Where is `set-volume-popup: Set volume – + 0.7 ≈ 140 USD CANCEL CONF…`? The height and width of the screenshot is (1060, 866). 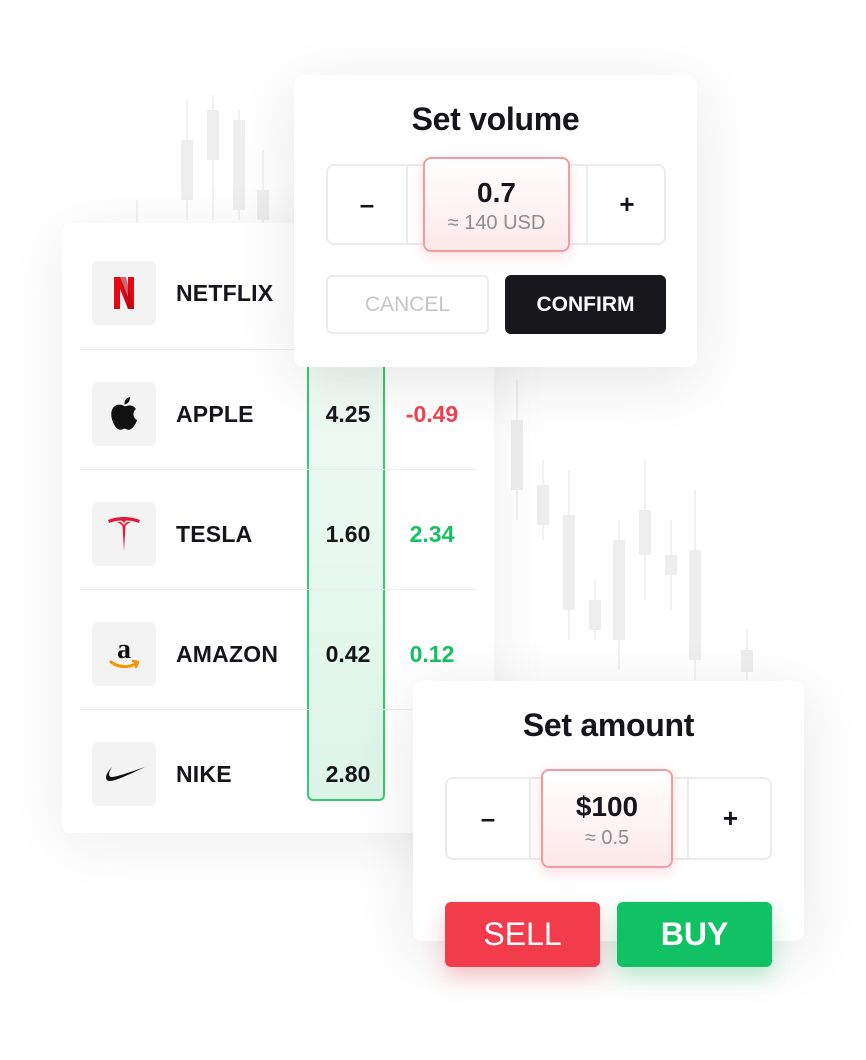
set-volume-popup: Set volume – + 0.7 ≈ 140 USD CANCEL CONF… is located at coordinates (495, 221).